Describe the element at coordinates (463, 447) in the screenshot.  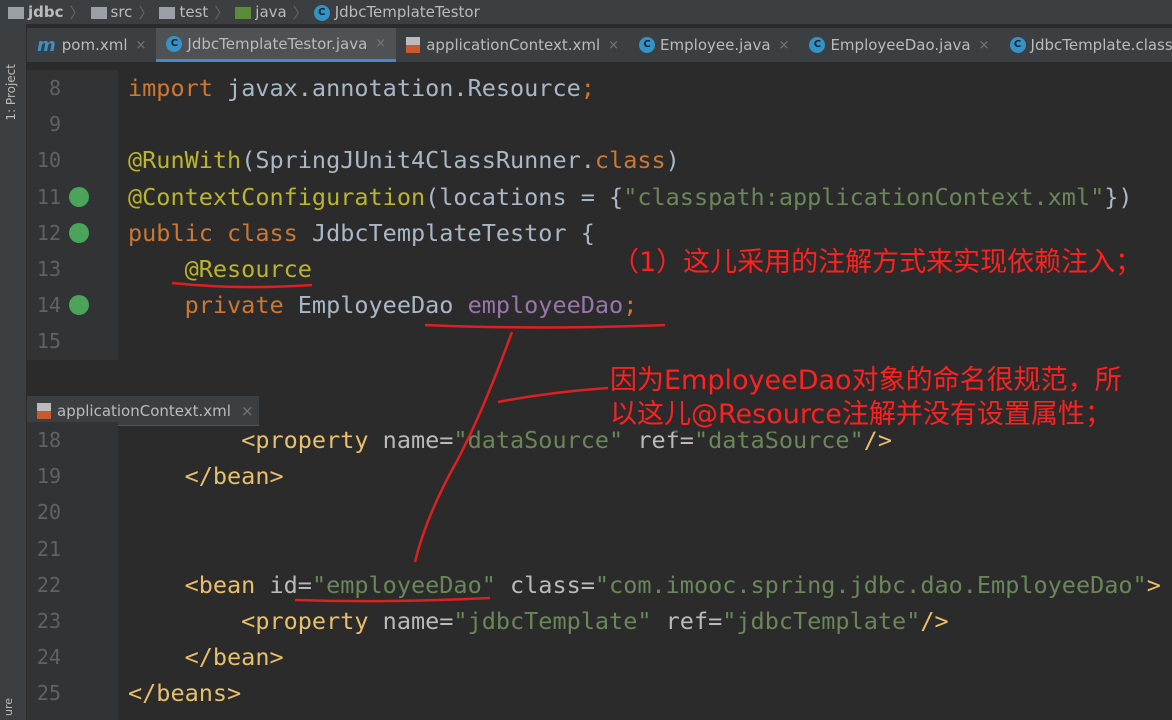
I see `connector-line` at that location.